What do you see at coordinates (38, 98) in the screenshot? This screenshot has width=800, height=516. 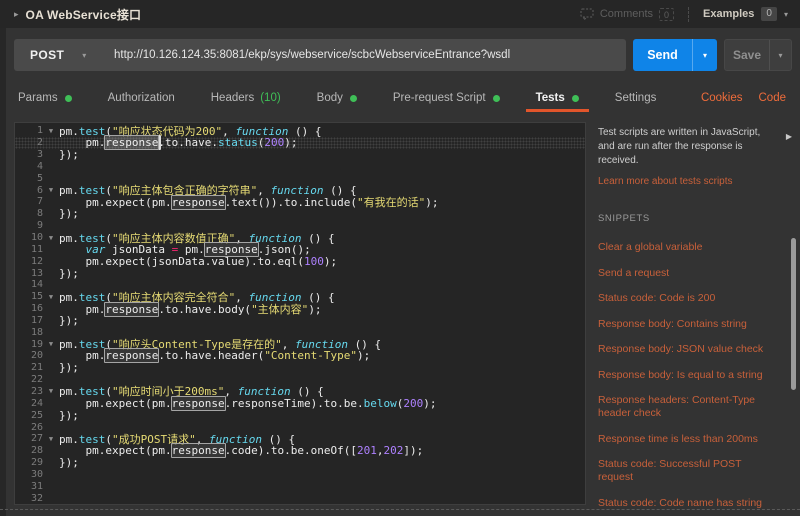 I see `tab-label: Params` at bounding box center [38, 98].